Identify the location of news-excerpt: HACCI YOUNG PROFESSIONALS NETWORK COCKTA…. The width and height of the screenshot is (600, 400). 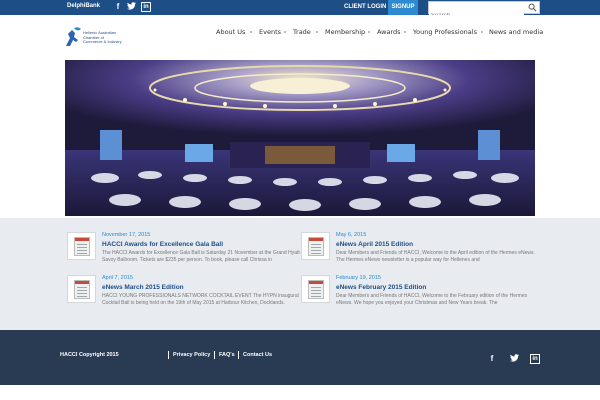
(200, 299).